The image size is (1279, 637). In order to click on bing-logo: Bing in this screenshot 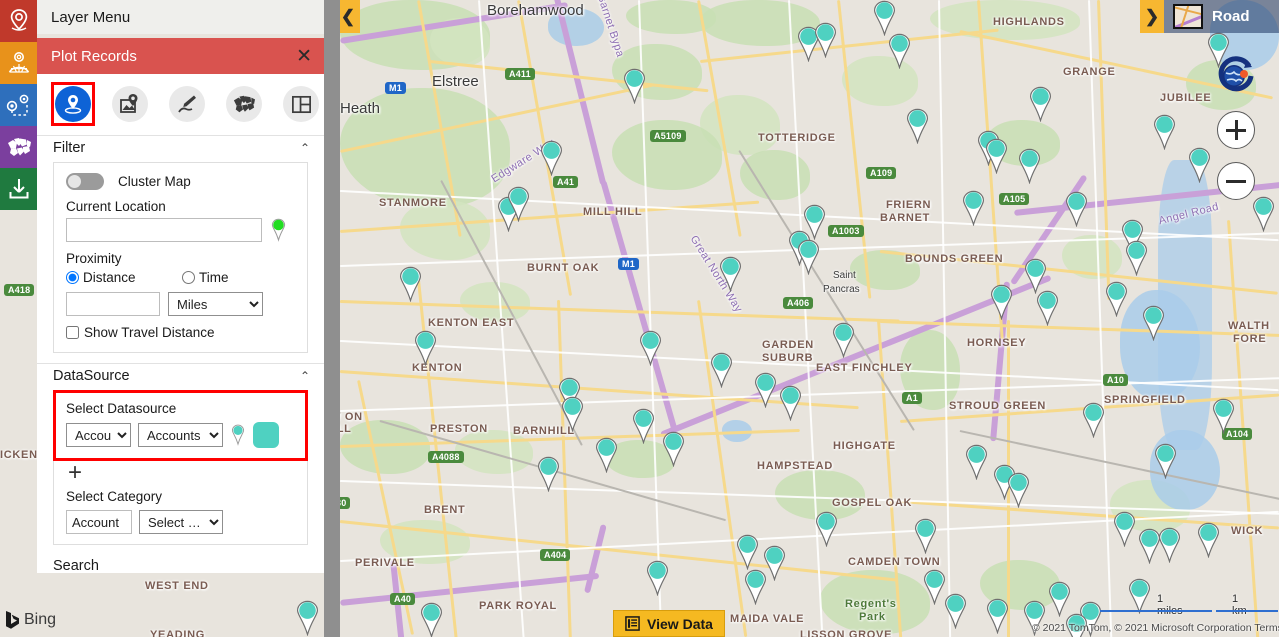, I will do `click(30, 620)`.